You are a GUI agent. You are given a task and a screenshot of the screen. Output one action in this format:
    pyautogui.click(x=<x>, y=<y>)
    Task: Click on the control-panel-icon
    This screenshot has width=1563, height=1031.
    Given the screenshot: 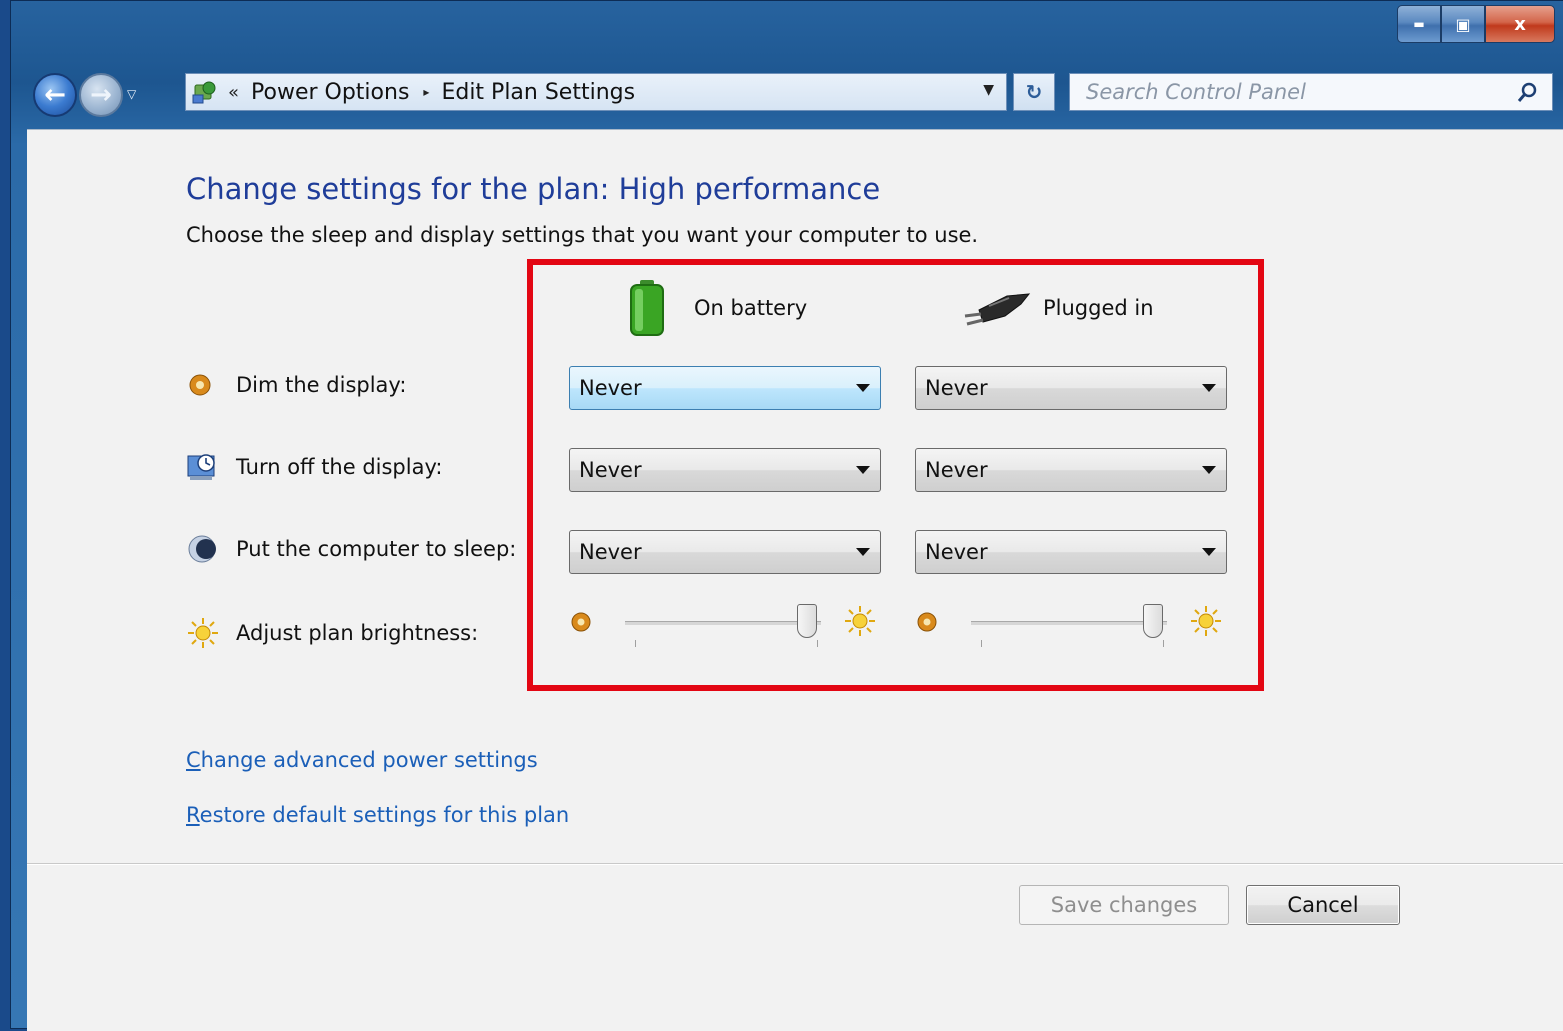 What is the action you would take?
    pyautogui.click(x=205, y=92)
    